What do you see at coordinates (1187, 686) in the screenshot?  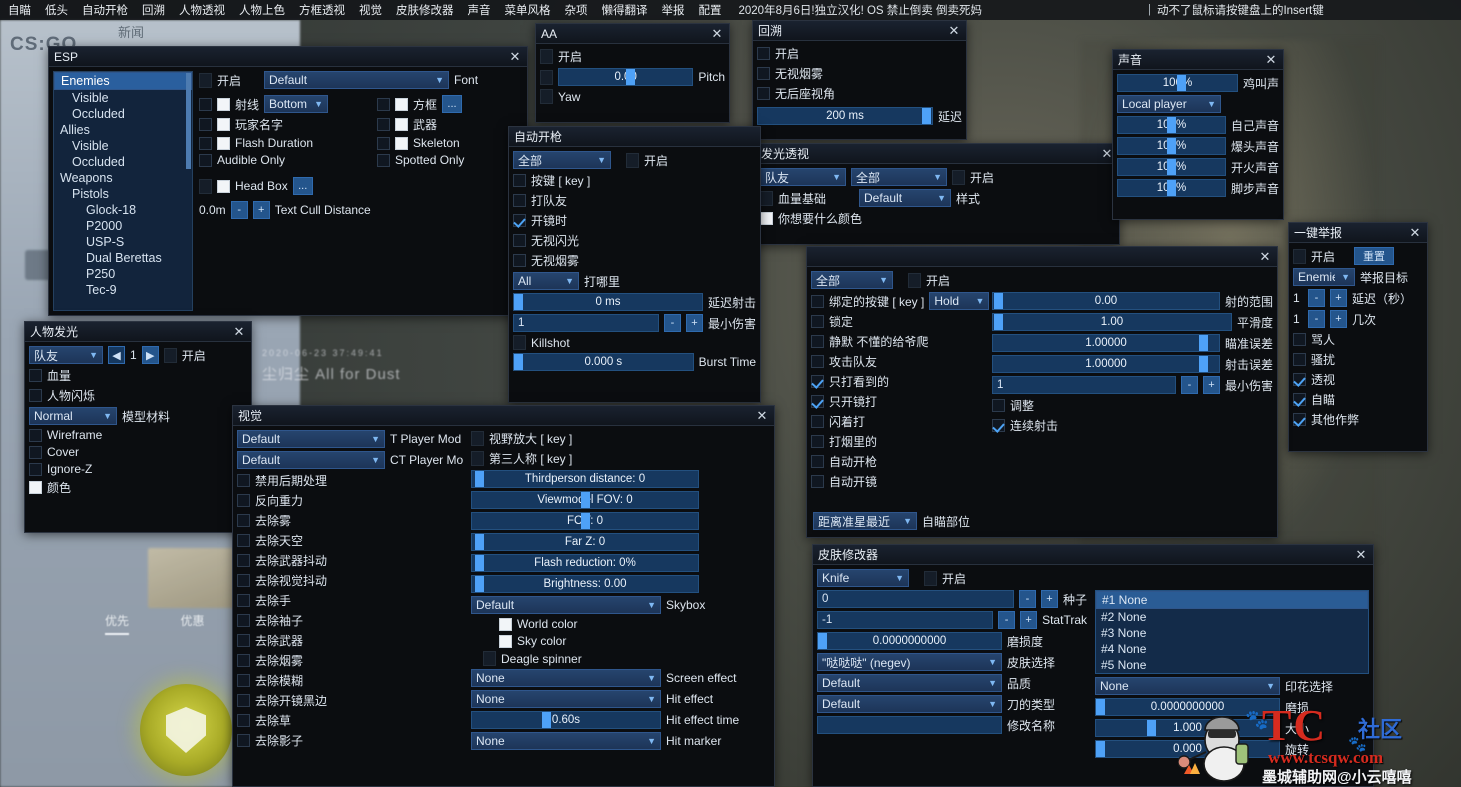 I see `skins-stickerkind-select: None ▼` at bounding box center [1187, 686].